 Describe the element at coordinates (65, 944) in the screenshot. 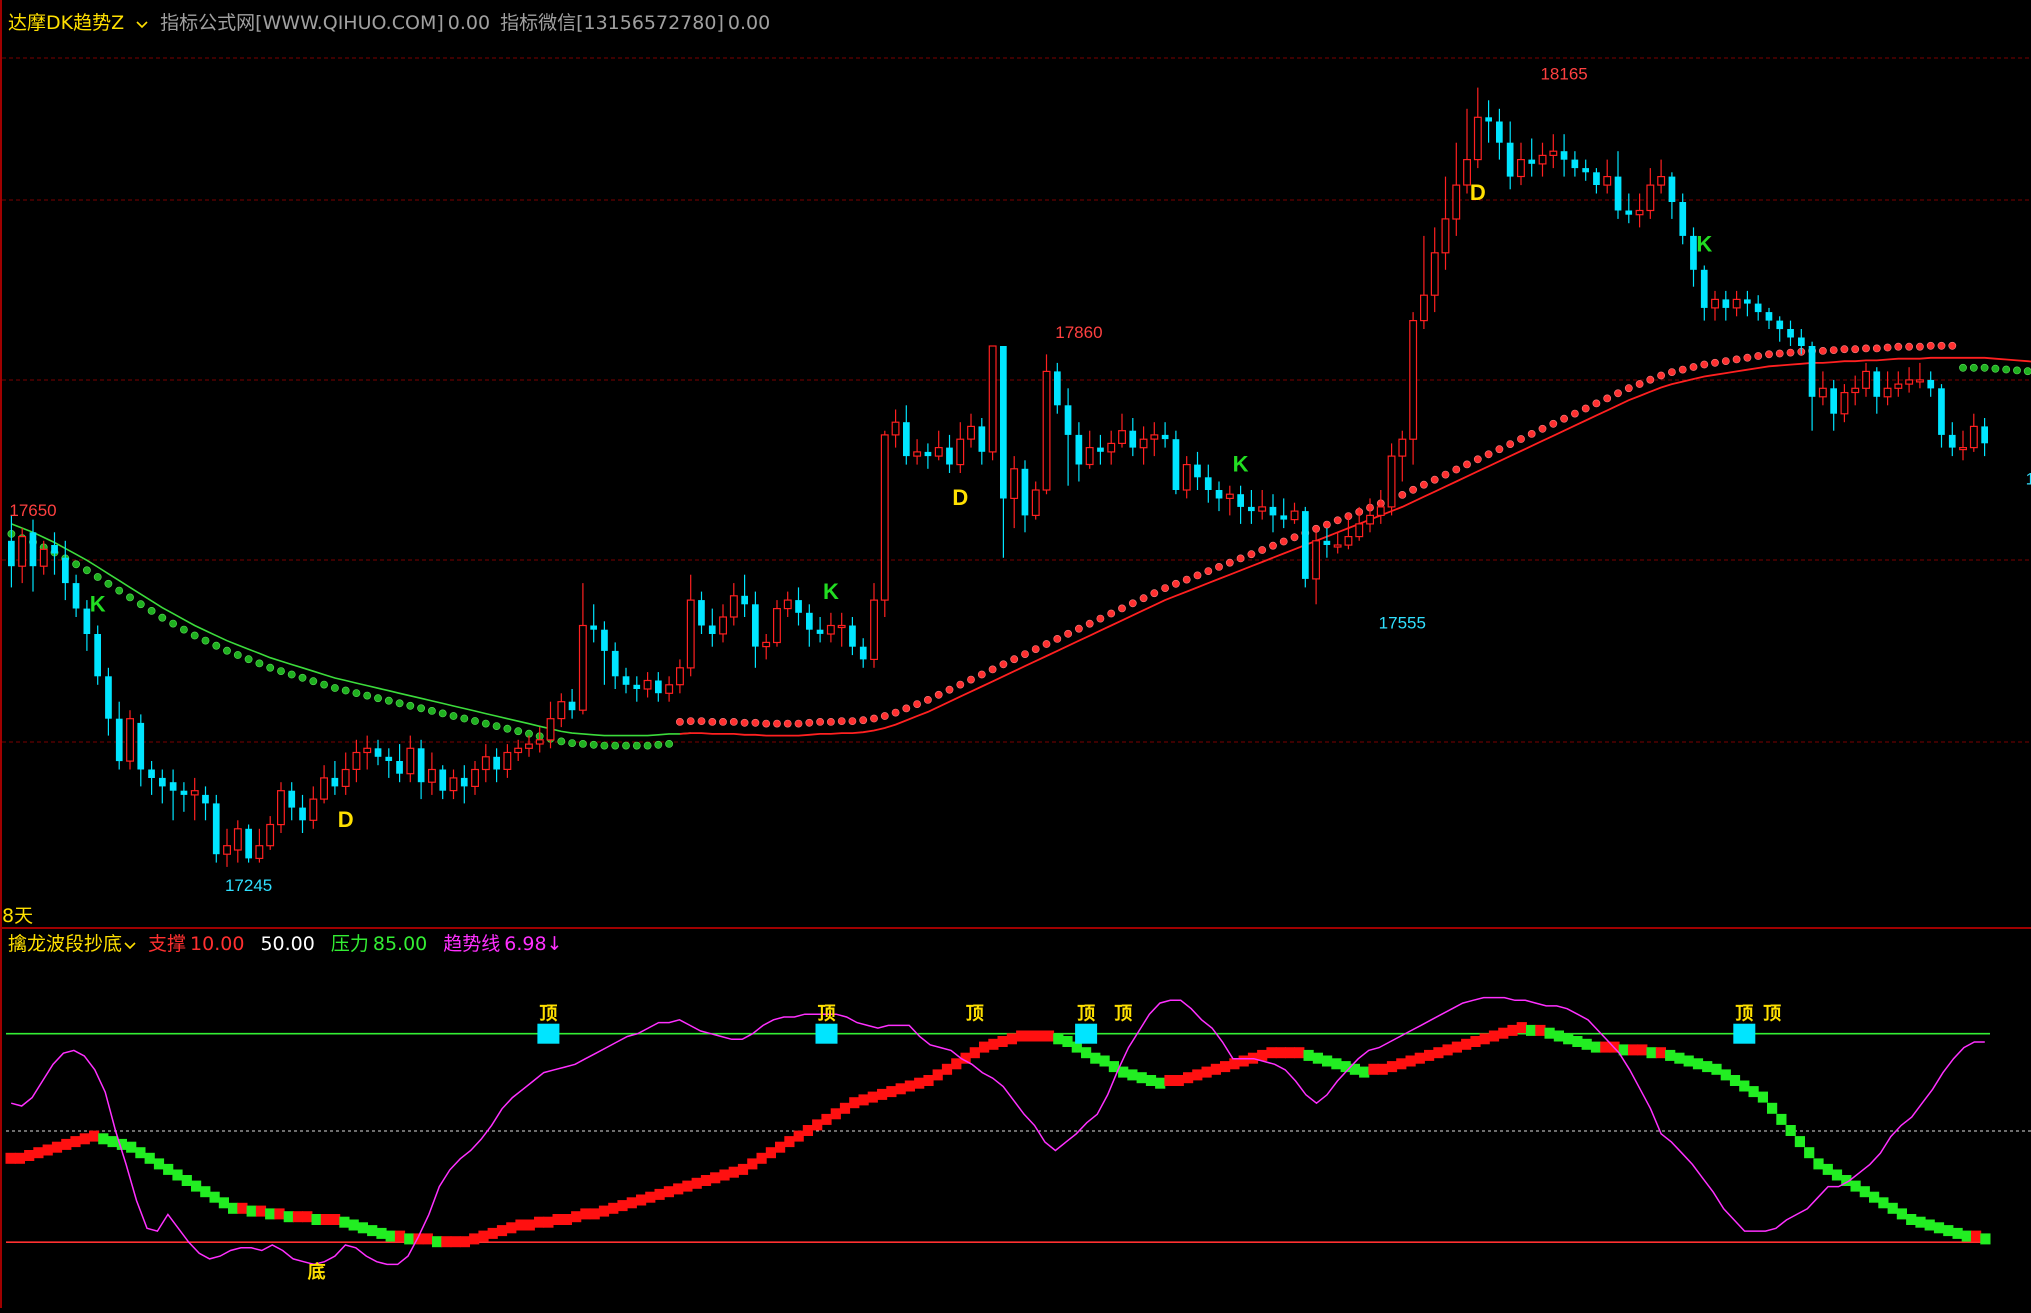

I see `sub-indicator-name: 擒龙波段抄底` at that location.